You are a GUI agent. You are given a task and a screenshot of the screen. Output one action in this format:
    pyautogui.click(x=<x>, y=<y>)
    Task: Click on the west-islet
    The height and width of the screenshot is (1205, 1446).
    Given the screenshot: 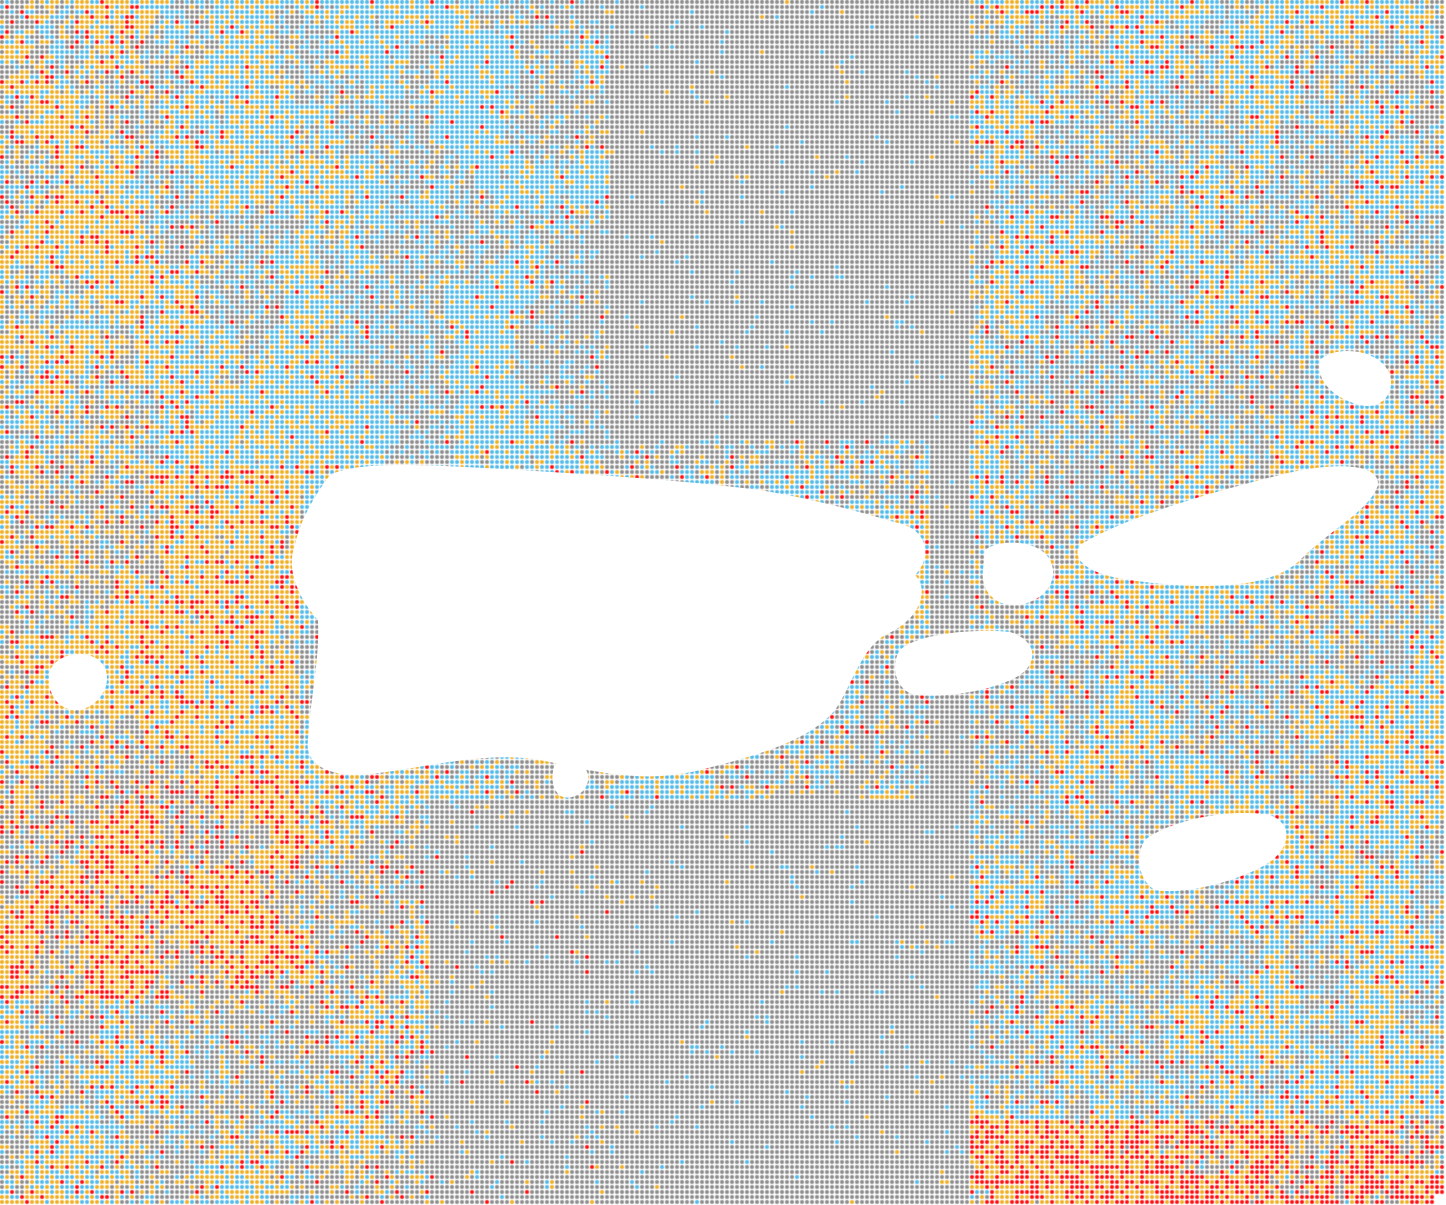 What is the action you would take?
    pyautogui.click(x=78, y=682)
    